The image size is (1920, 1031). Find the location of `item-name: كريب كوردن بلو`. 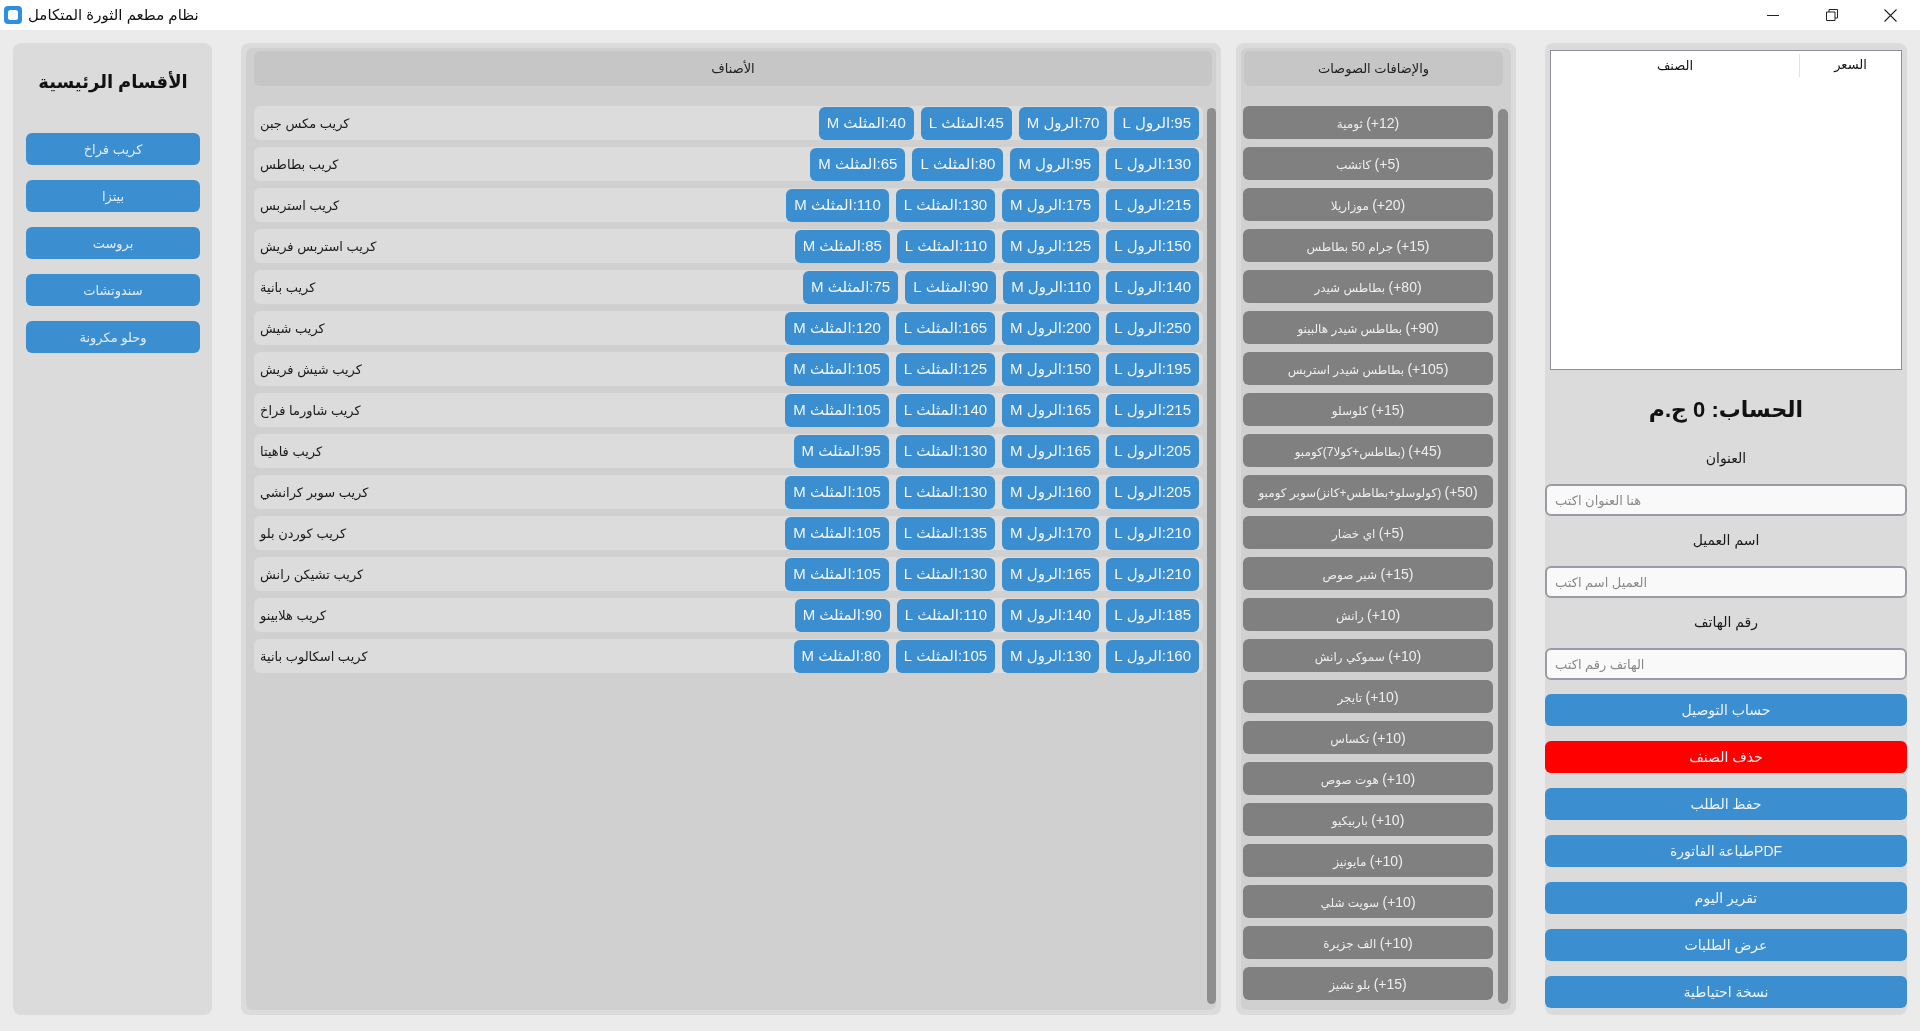

item-name: كريب كوردن بلو is located at coordinates (303, 533).